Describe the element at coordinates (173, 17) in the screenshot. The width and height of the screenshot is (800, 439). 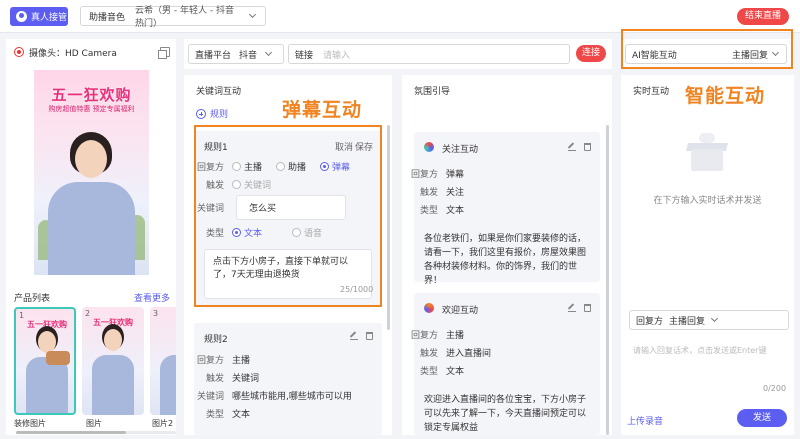
I see `voice-select: 助播音色 云希（男 - 年轻人 - 抖音热门）` at that location.